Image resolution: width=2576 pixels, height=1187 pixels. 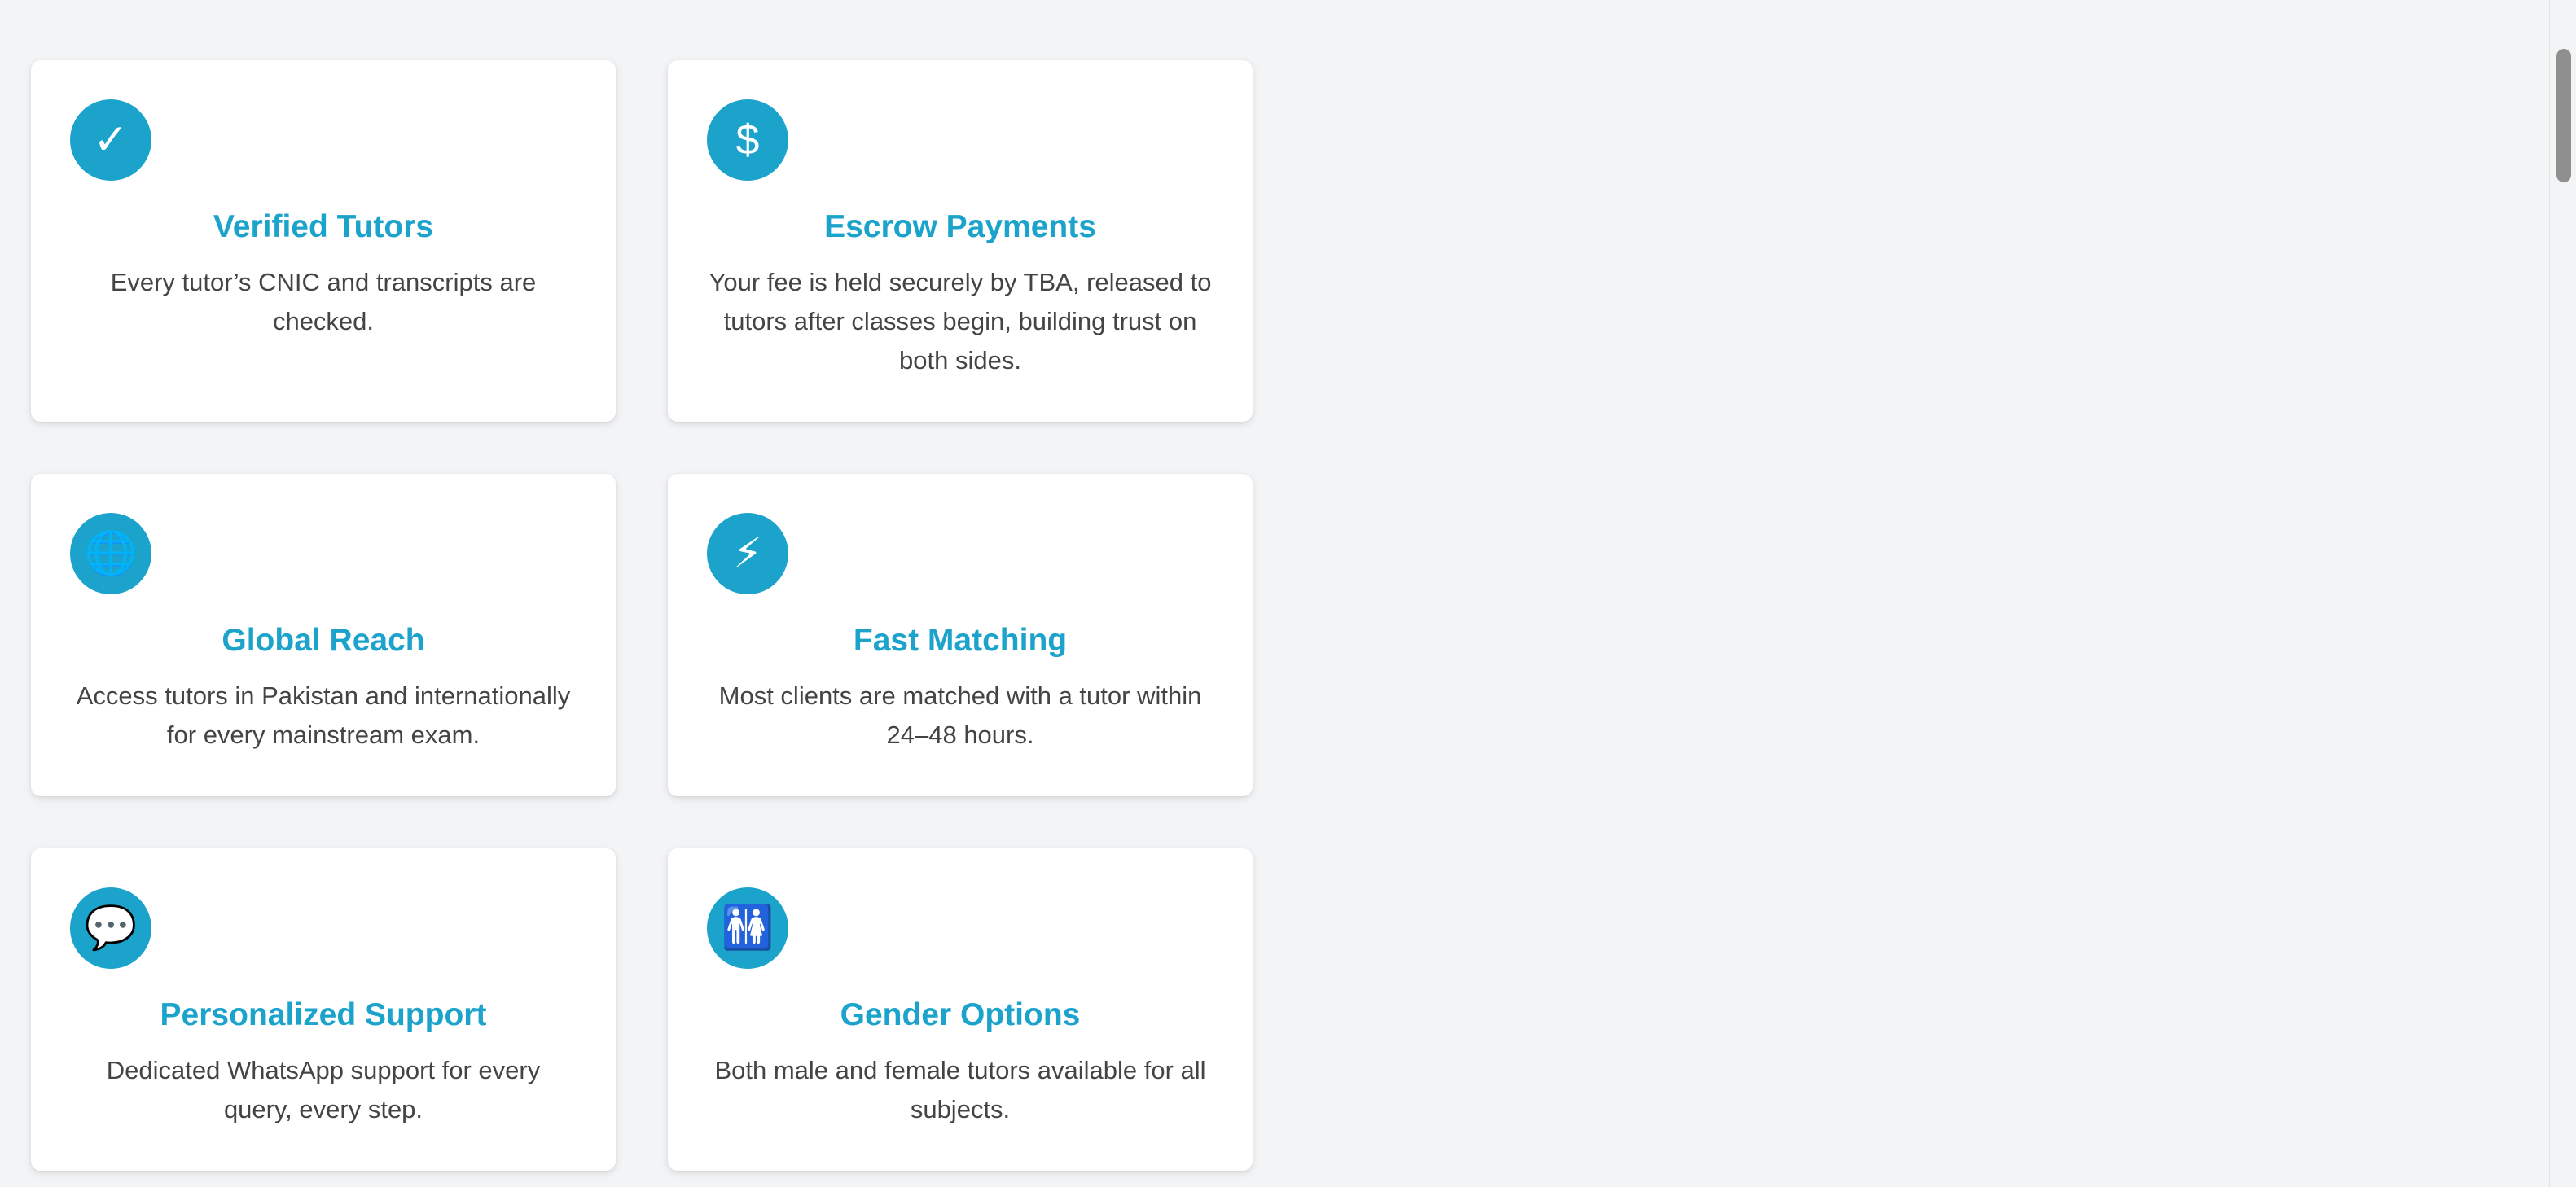 I want to click on feature-title: Gender Options, so click(x=960, y=1014).